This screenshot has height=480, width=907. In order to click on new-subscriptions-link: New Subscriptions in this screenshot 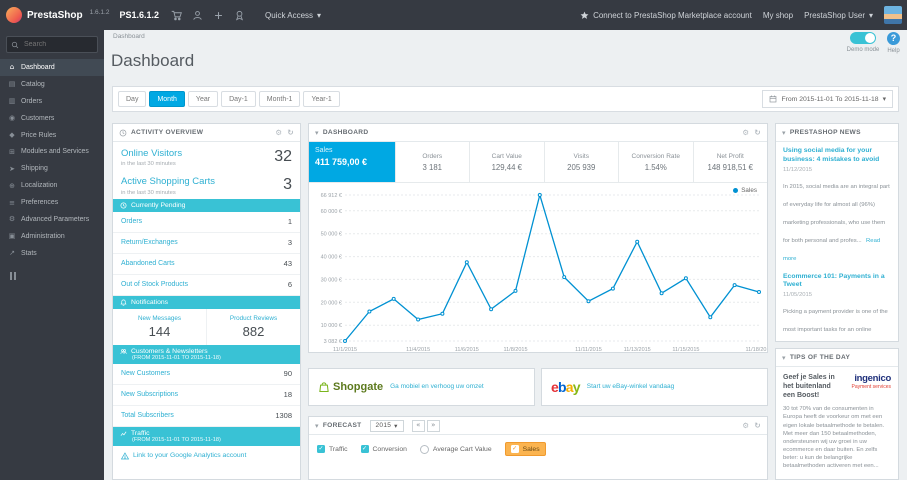, I will do `click(149, 394)`.